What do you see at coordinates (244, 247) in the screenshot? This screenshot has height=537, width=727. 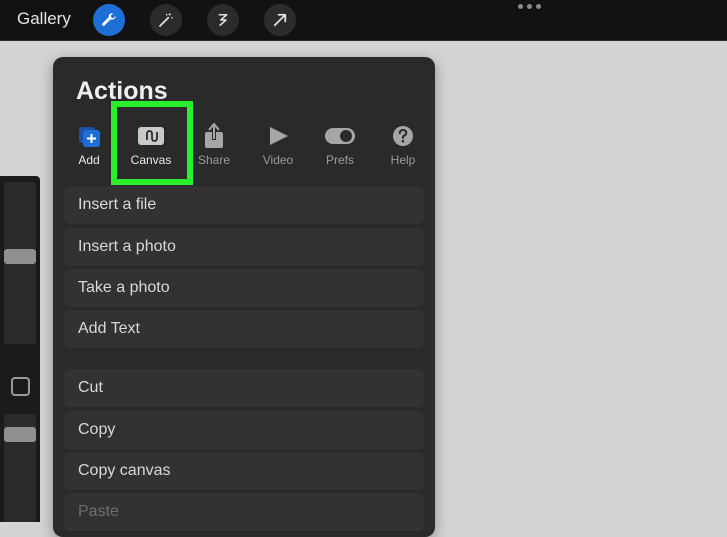 I see `menu-item-insert-photo: Insert a photo` at bounding box center [244, 247].